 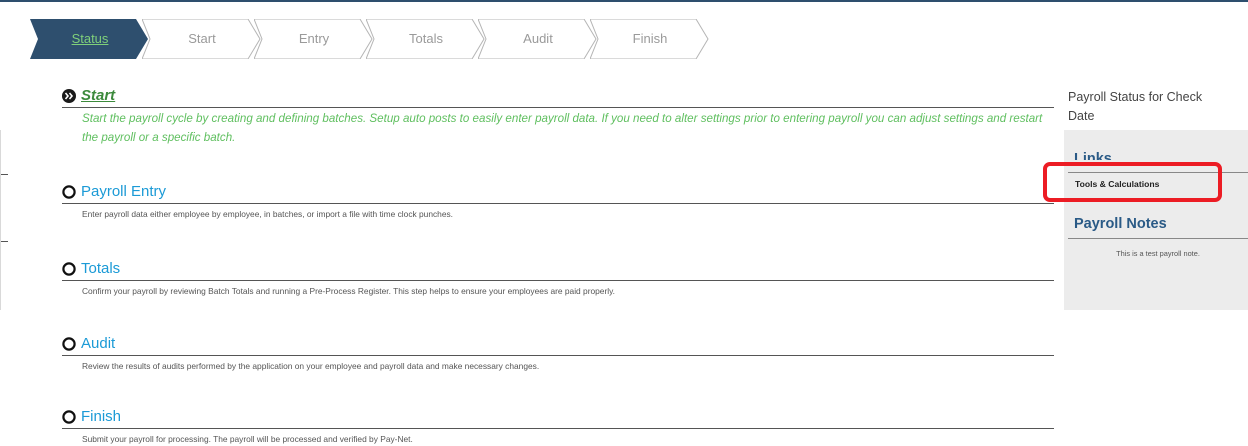 What do you see at coordinates (69, 96) in the screenshot?
I see `double-chevron-right-icon` at bounding box center [69, 96].